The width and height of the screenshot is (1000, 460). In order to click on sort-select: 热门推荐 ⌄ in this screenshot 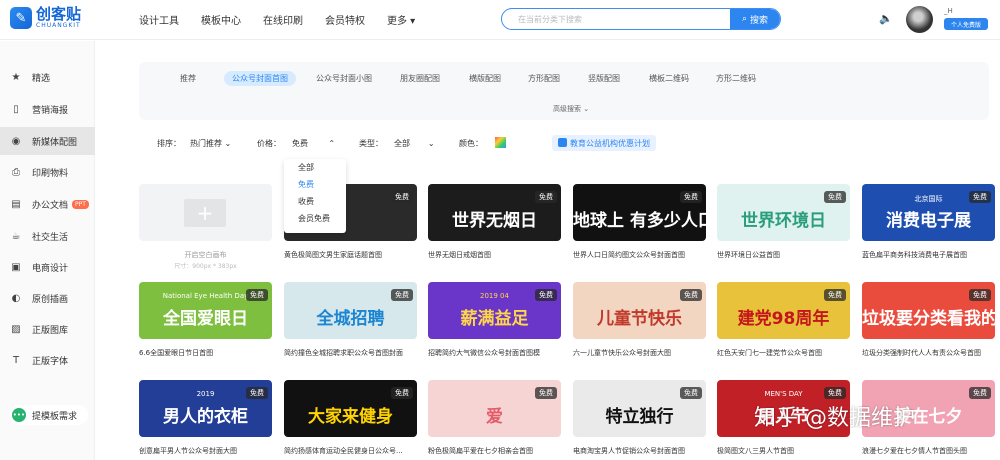, I will do `click(210, 143)`.